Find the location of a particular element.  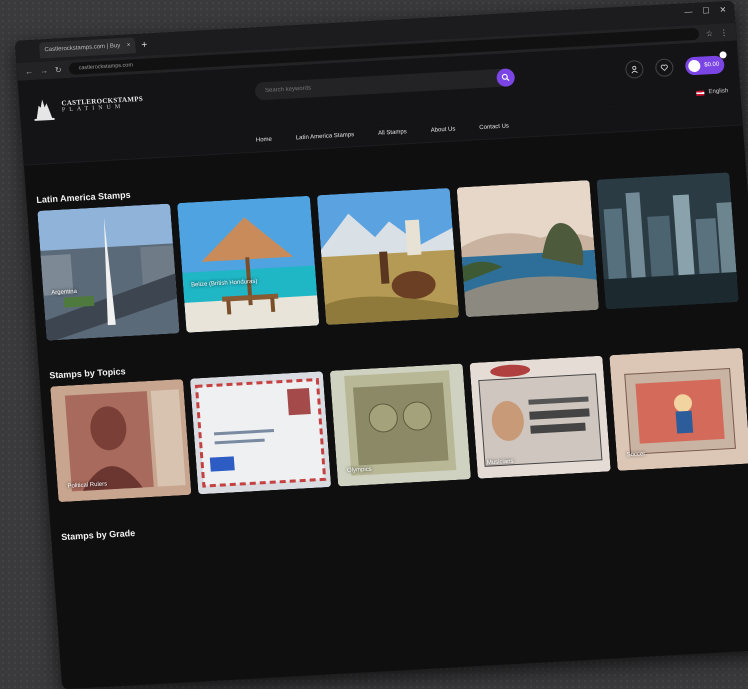

cart-icon is located at coordinates (694, 66).